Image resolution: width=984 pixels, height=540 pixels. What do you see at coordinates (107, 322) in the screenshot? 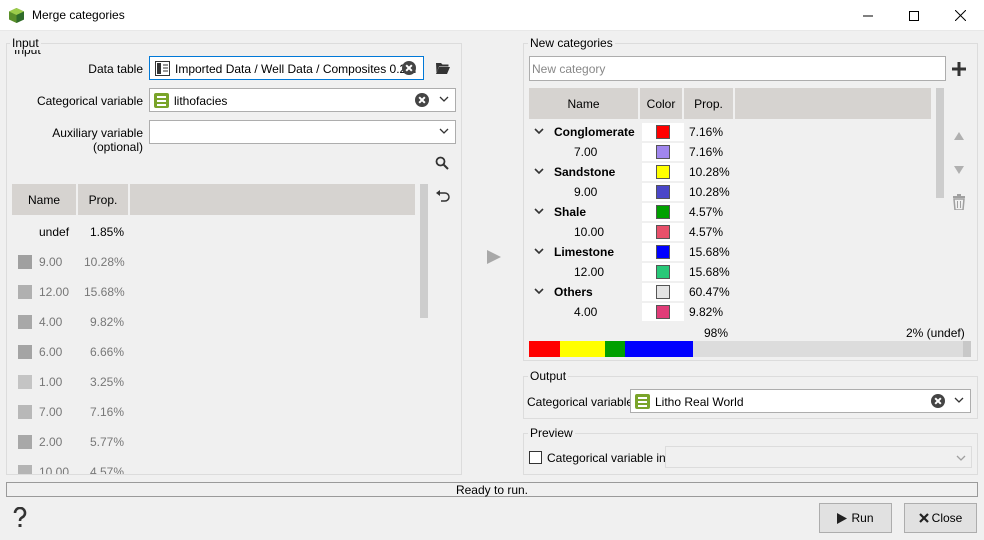
I see `row-prop: 9.82%` at bounding box center [107, 322].